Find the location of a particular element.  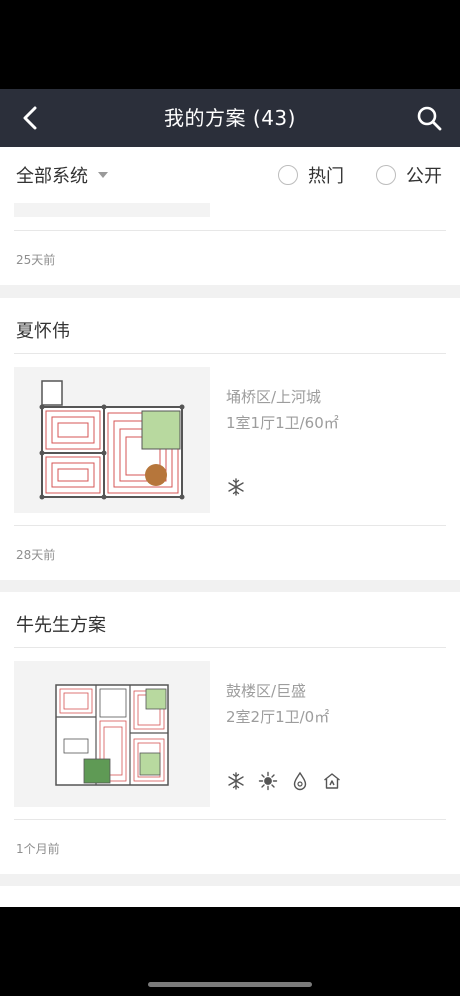

plan-location: 埇桥区/上河城 is located at coordinates (274, 397).